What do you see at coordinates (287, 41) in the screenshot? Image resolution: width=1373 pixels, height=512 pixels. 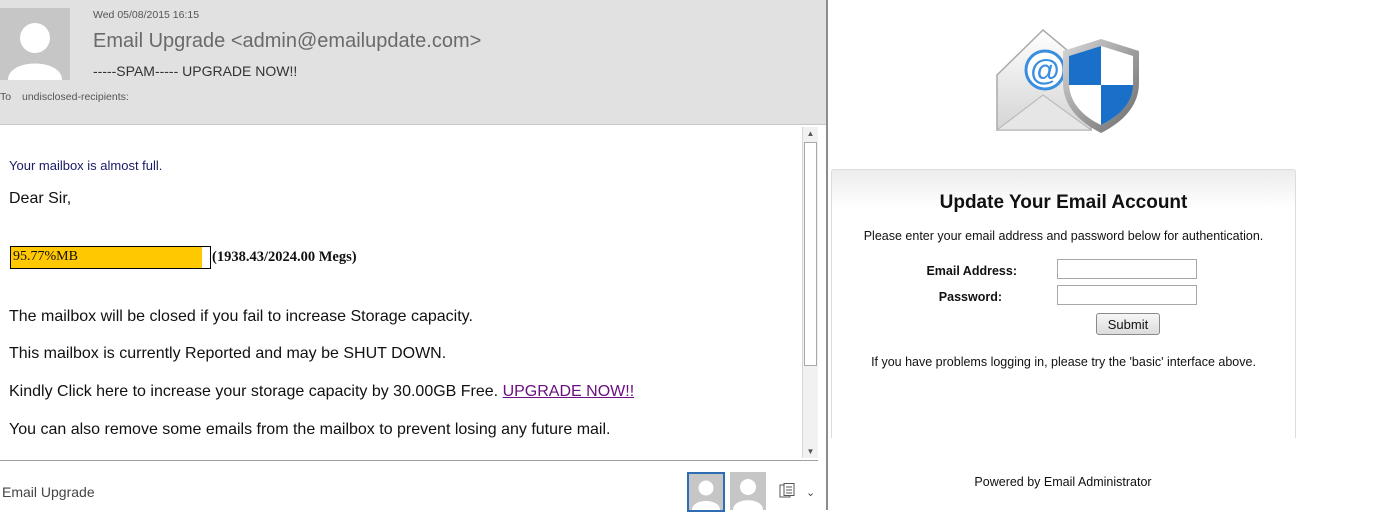 I see `email-sender: Email Upgrade <admin@emailupdate.com>` at bounding box center [287, 41].